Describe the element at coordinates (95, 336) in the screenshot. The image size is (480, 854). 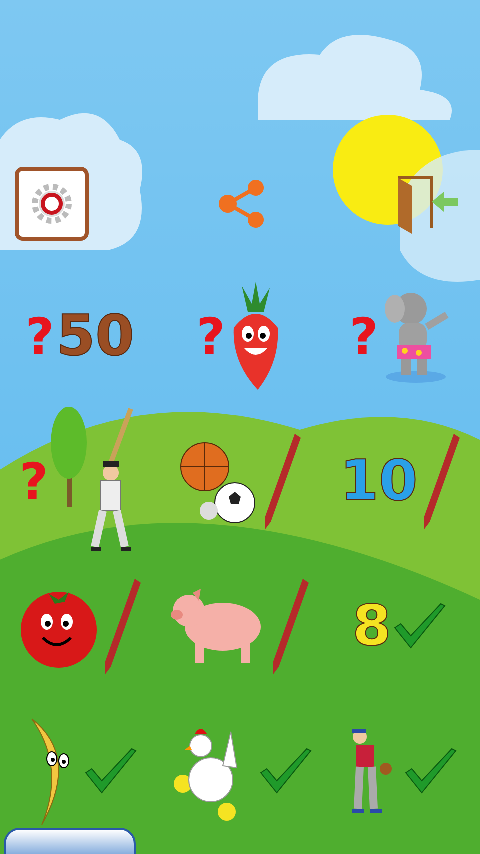
I see `number-text: 50` at that location.